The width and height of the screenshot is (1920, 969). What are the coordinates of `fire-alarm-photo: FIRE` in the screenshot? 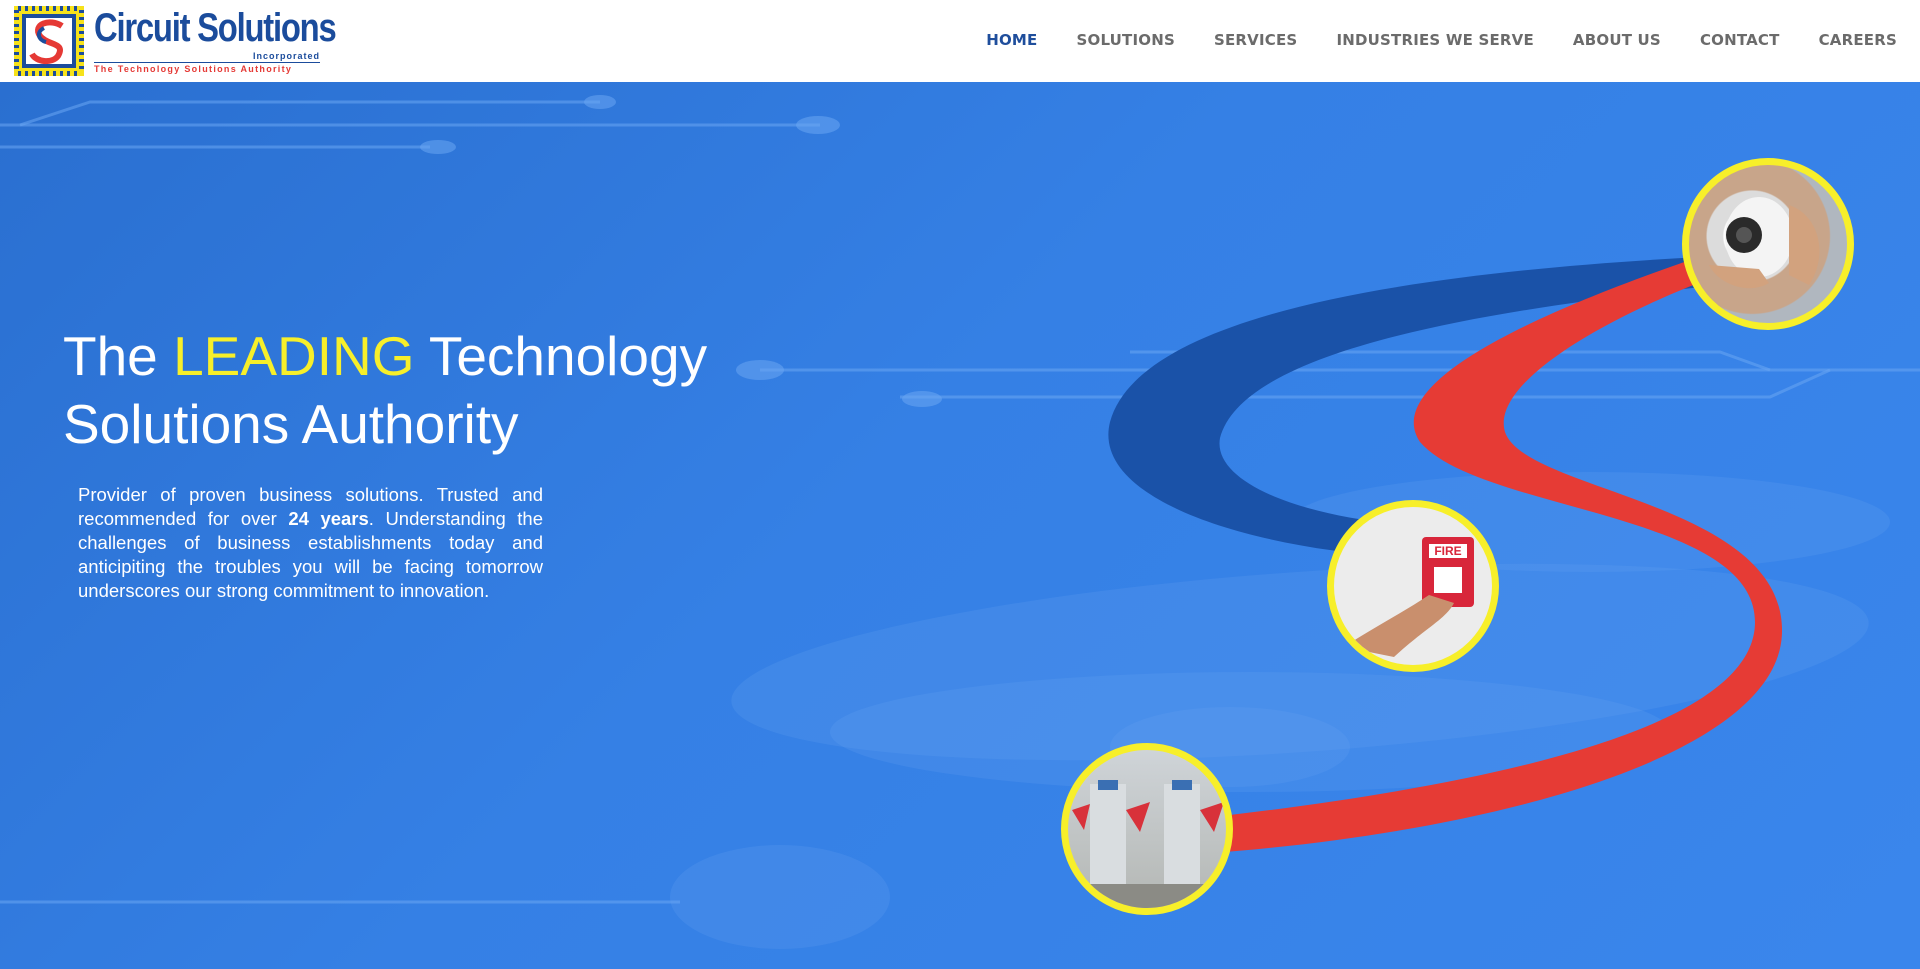 It's located at (1413, 586).